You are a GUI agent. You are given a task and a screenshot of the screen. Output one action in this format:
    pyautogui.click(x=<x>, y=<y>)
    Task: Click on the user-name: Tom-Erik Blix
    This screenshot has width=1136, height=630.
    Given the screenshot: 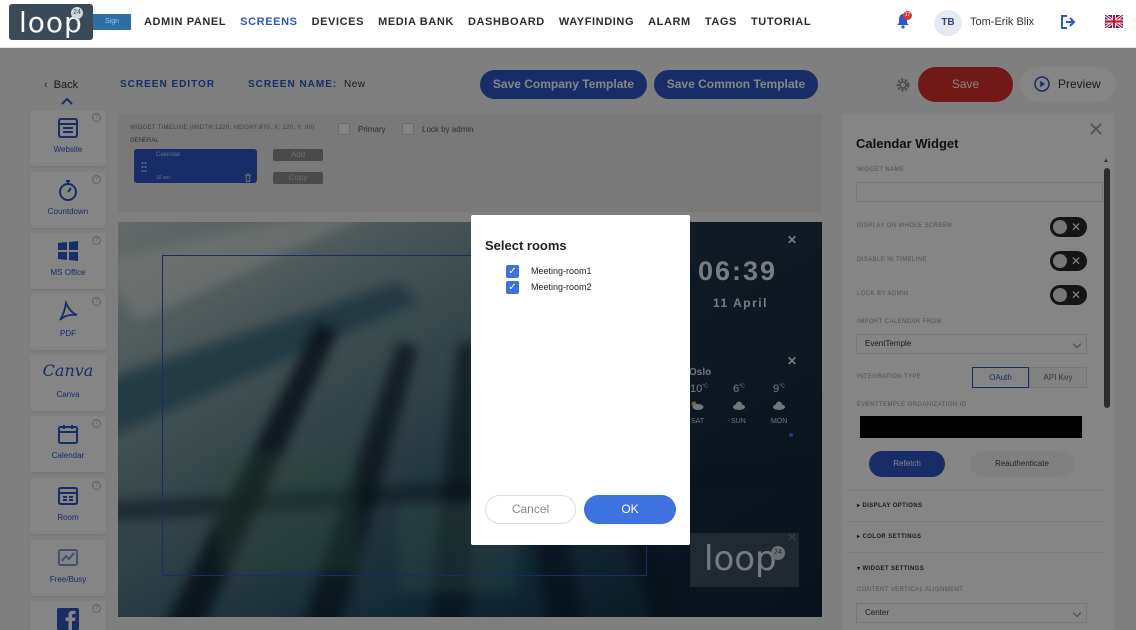 What is the action you would take?
    pyautogui.click(x=1002, y=22)
    